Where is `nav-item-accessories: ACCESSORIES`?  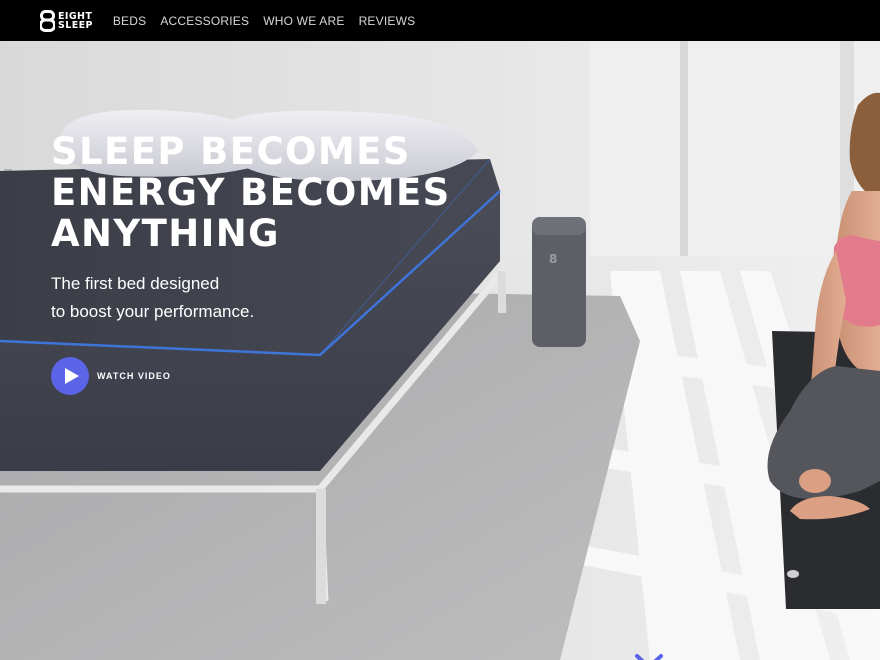
nav-item-accessories: ACCESSORIES is located at coordinates (204, 21).